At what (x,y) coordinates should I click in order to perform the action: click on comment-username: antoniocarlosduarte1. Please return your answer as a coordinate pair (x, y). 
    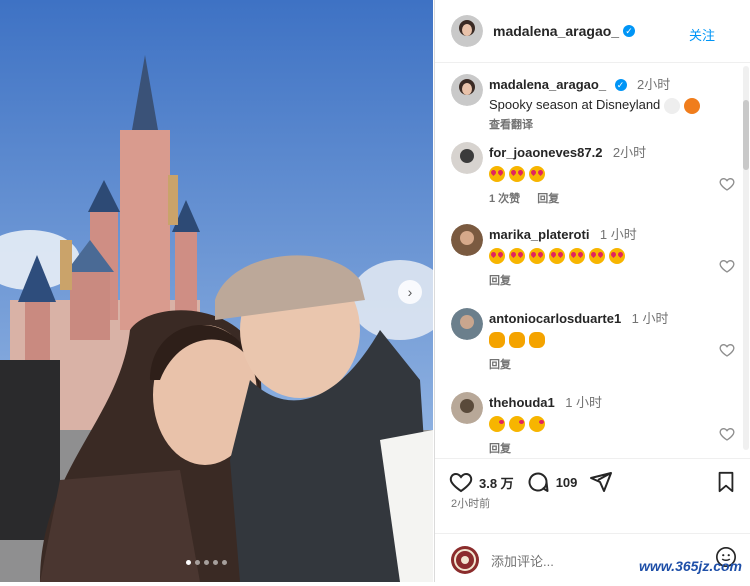
    Looking at the image, I should click on (555, 318).